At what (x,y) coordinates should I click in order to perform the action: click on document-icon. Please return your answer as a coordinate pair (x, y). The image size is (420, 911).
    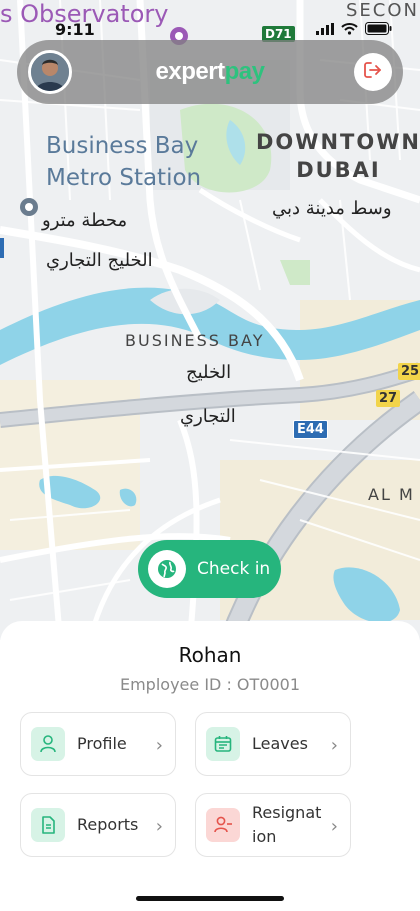
    Looking at the image, I should click on (48, 825).